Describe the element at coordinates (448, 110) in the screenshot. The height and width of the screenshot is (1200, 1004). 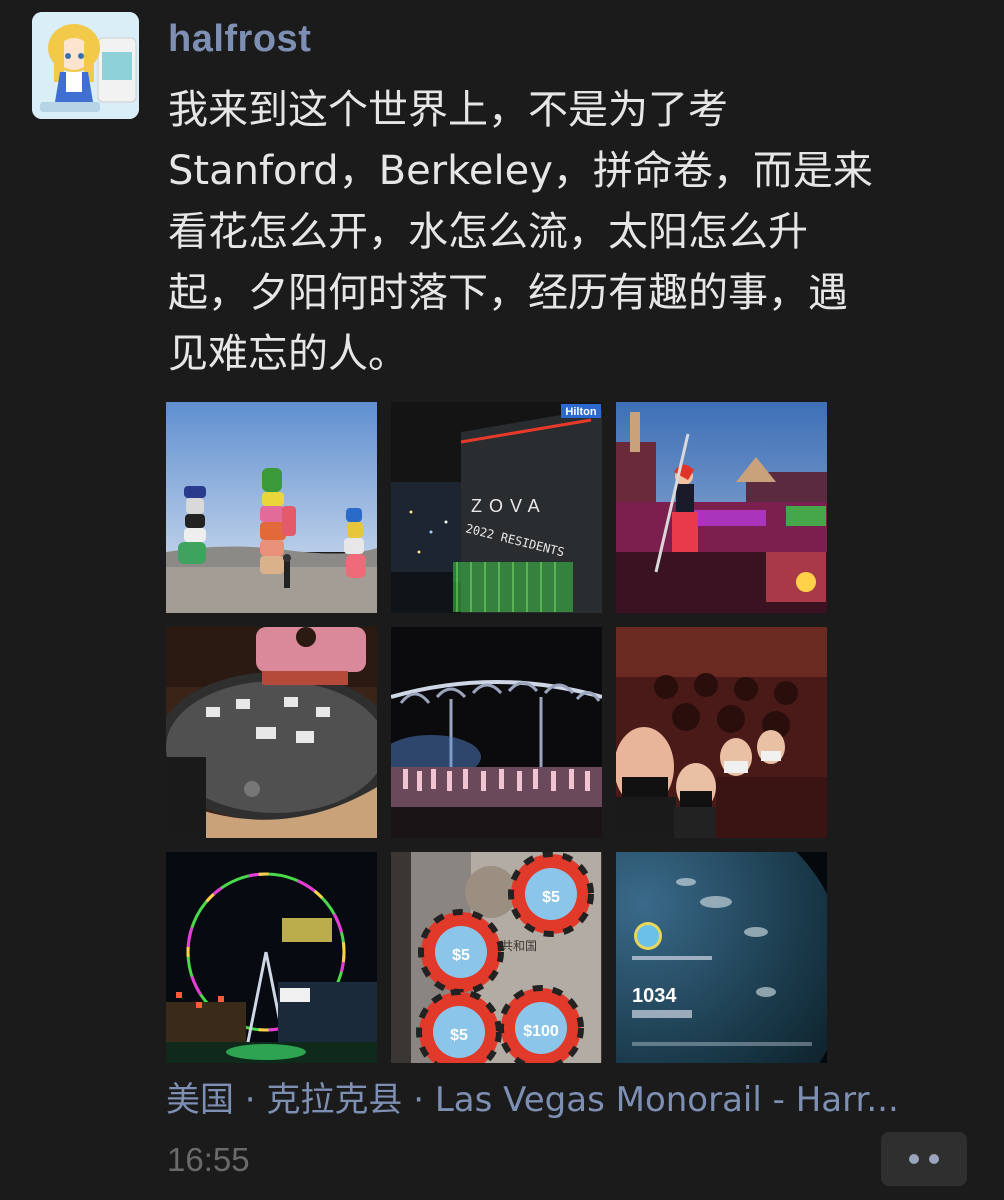
I see `post-text-line: 我来到这个世界上，不是为了考` at that location.